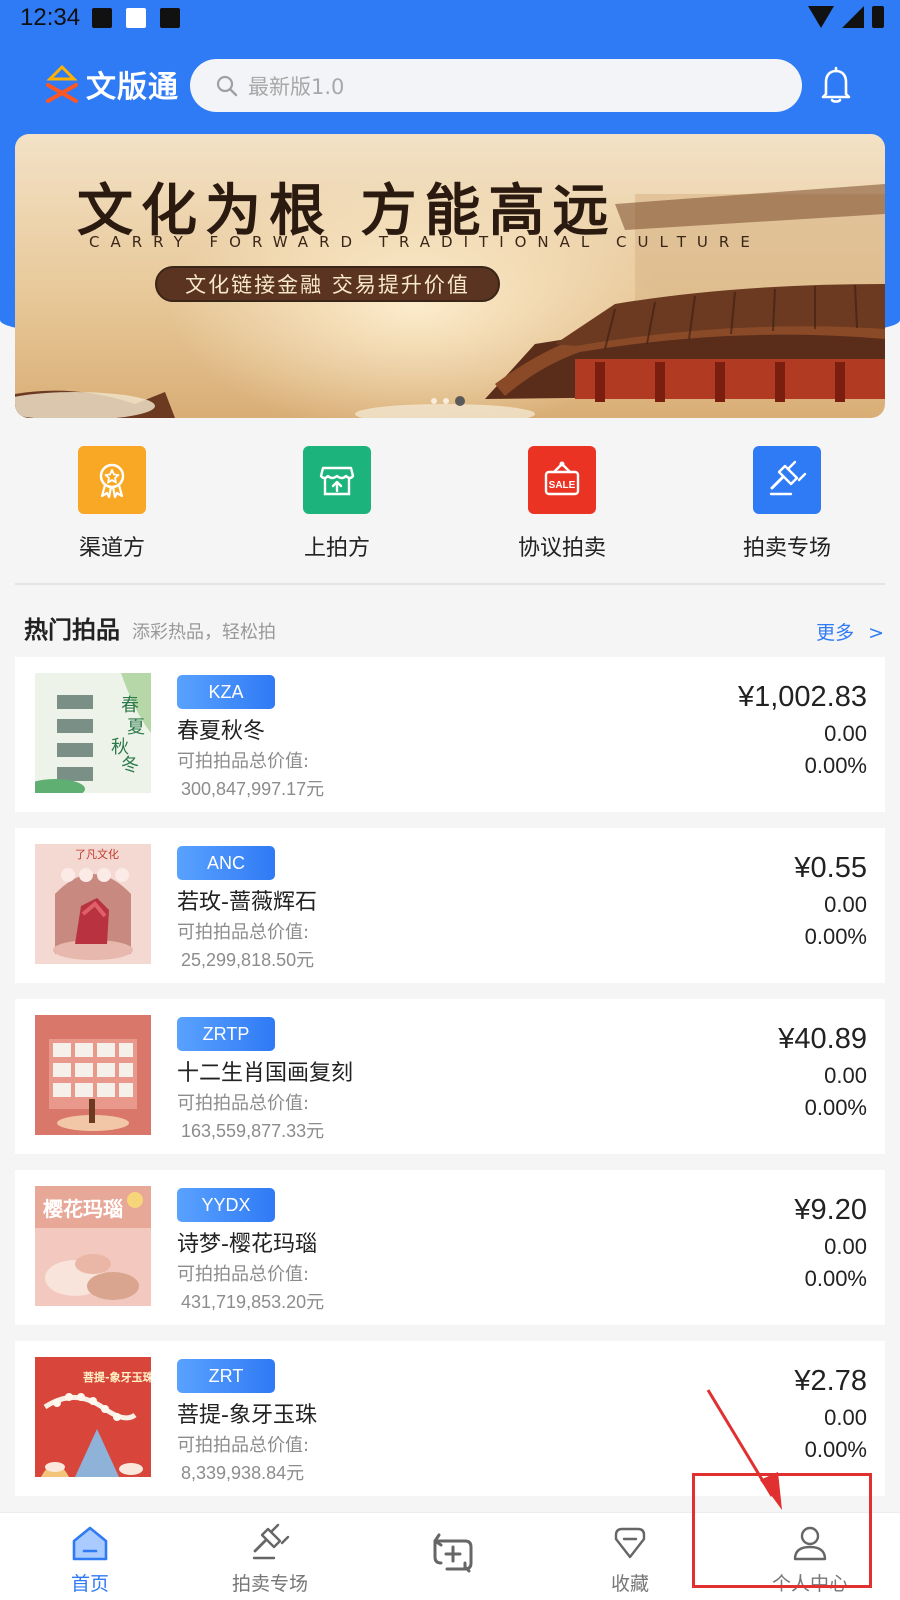 This screenshot has height=1600, width=900. Describe the element at coordinates (853, 17) in the screenshot. I see `signal-icon` at that location.